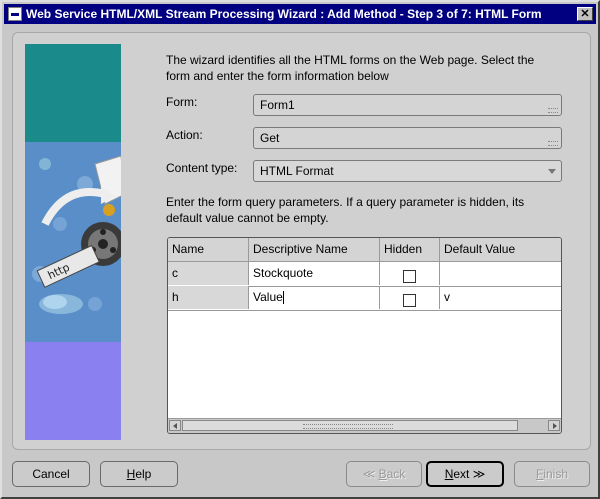  What do you see at coordinates (369, 474) in the screenshot?
I see `back-arrow-icon: ≪` at bounding box center [369, 474].